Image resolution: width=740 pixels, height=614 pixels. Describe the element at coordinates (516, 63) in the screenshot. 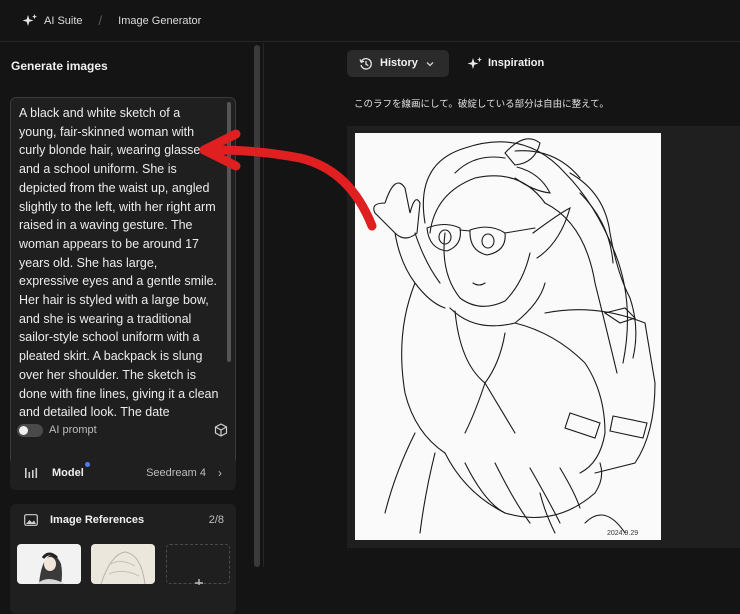

I see `inspiration-label: Inspiration` at that location.